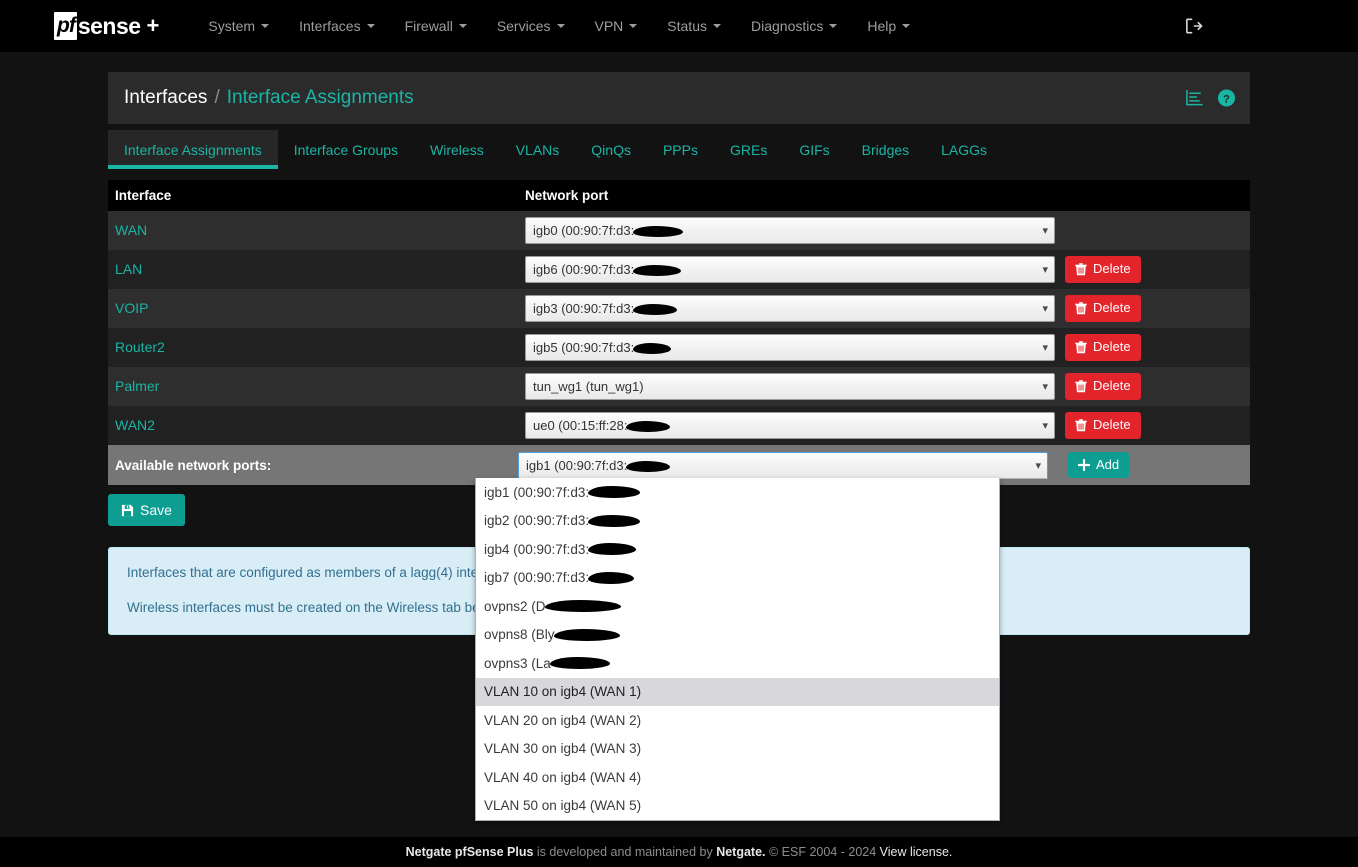  I want to click on nav-item-interfaces: Interfaces, so click(336, 26).